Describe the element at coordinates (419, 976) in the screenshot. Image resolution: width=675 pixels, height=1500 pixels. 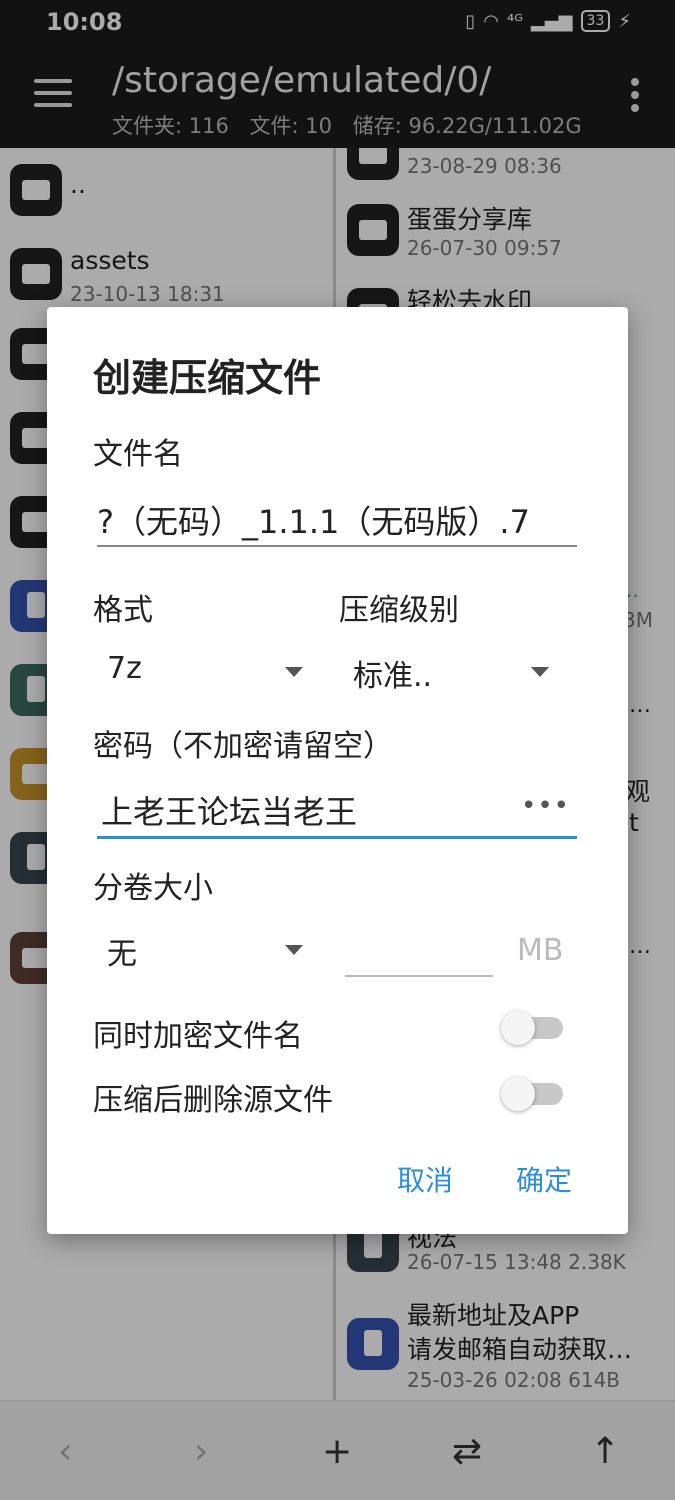
I see `volume-custom-input` at that location.